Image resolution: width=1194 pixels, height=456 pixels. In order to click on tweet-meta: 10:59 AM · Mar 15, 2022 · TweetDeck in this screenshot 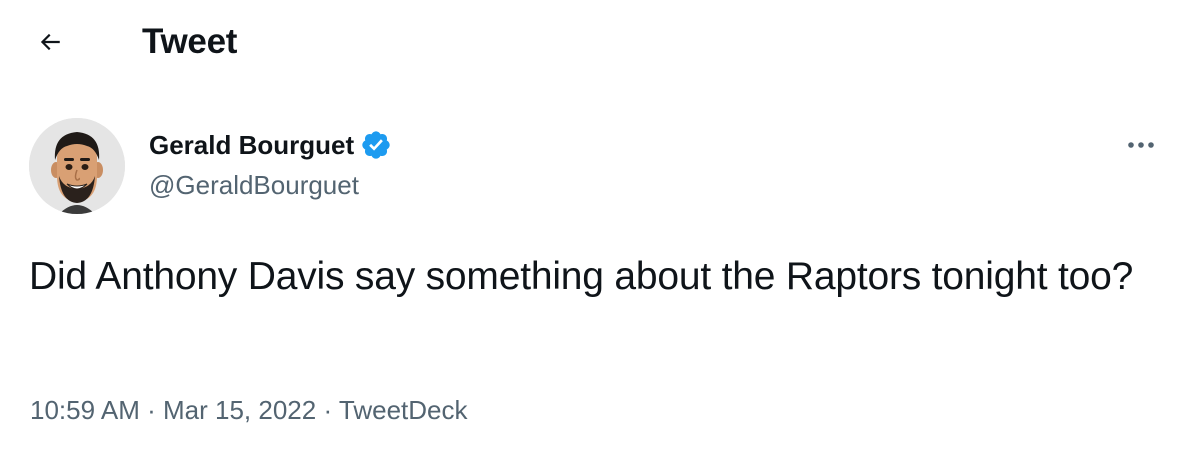, I will do `click(249, 410)`.